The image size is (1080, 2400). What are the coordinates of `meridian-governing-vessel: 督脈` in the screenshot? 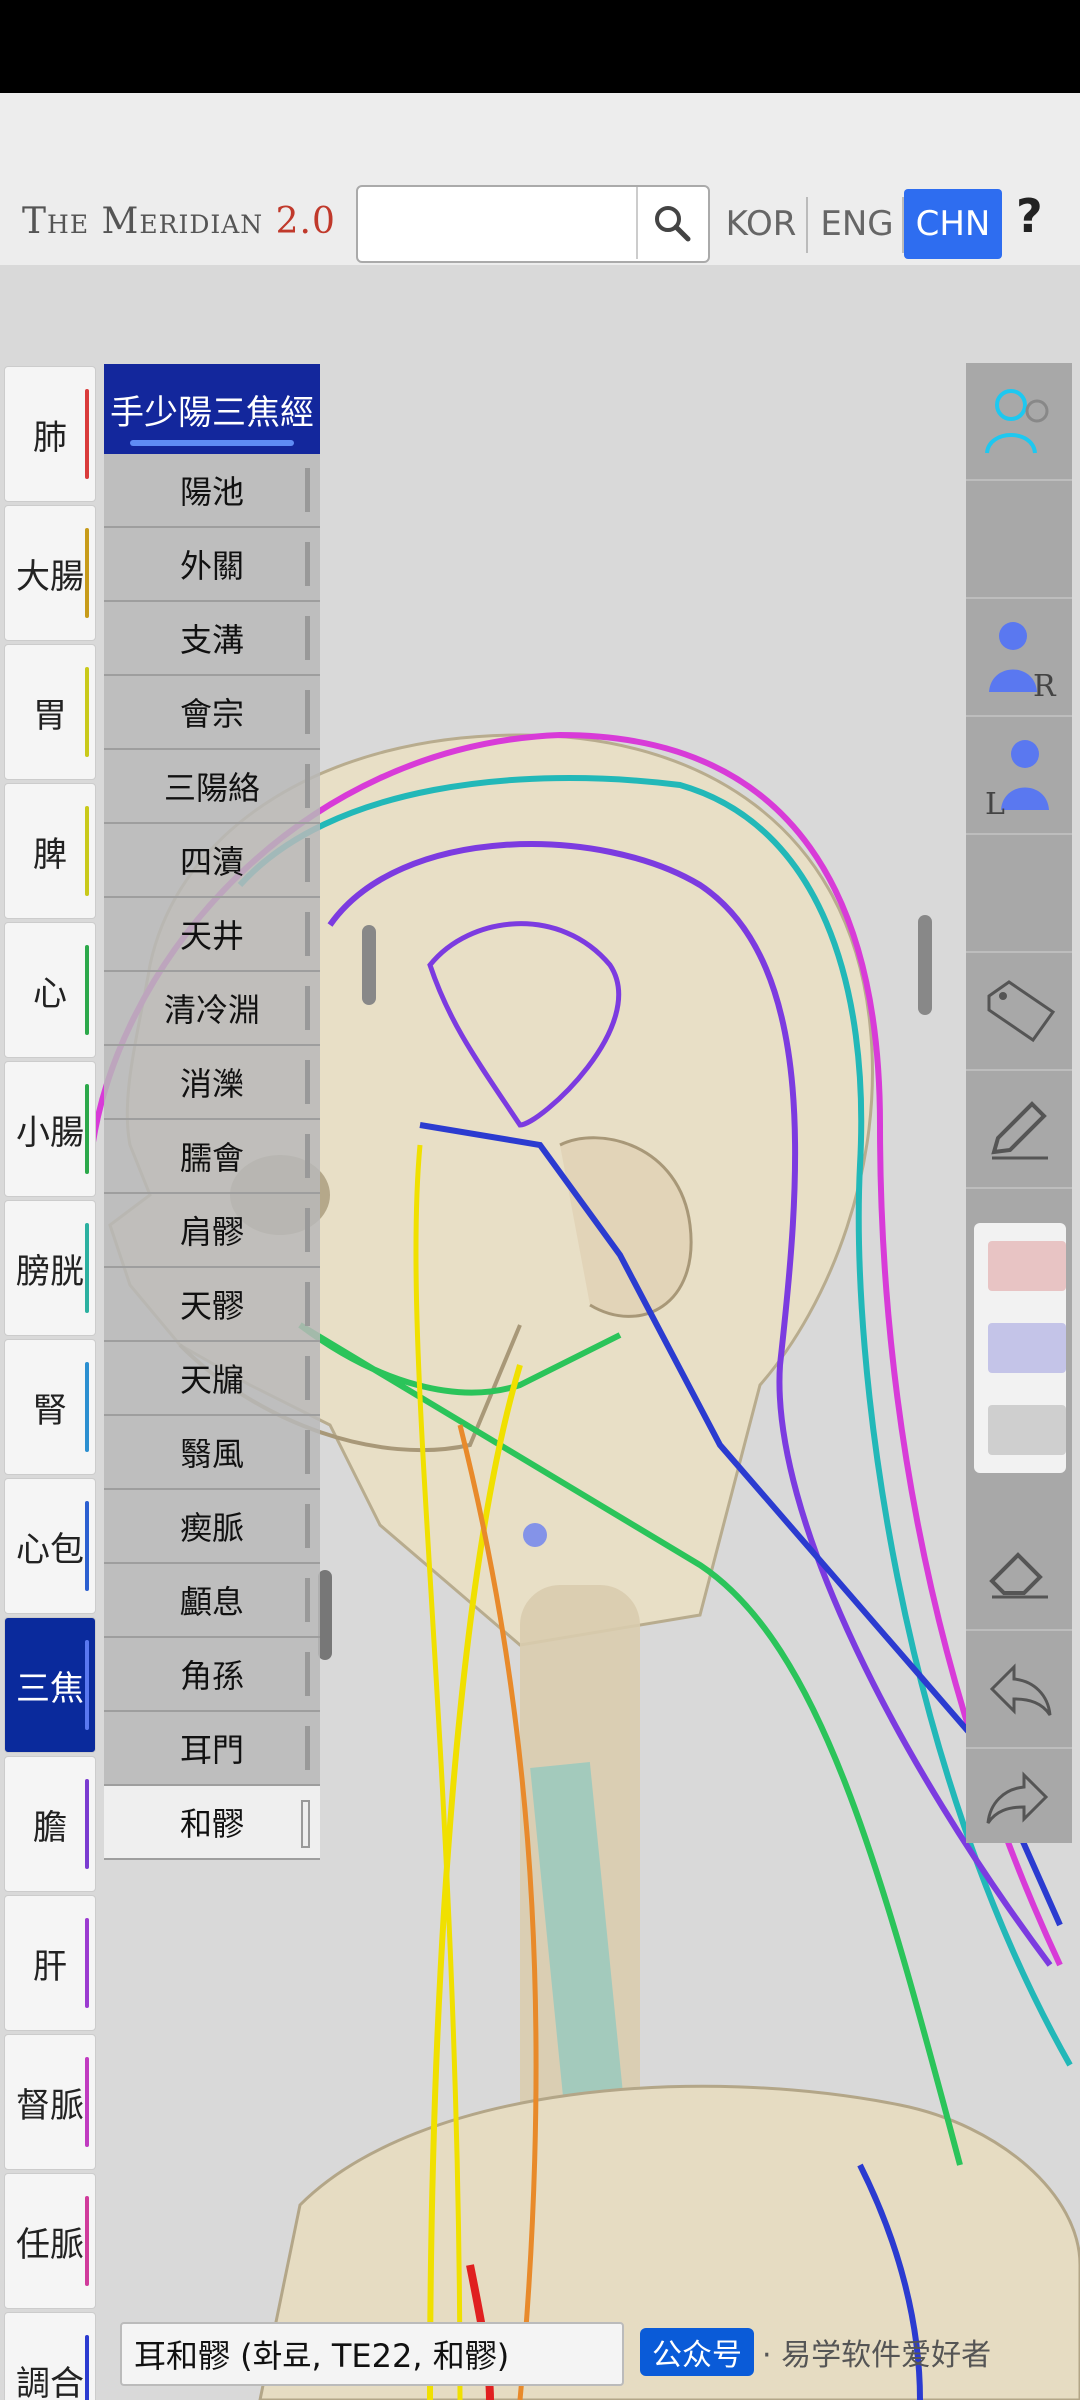 It's located at (50, 2102).